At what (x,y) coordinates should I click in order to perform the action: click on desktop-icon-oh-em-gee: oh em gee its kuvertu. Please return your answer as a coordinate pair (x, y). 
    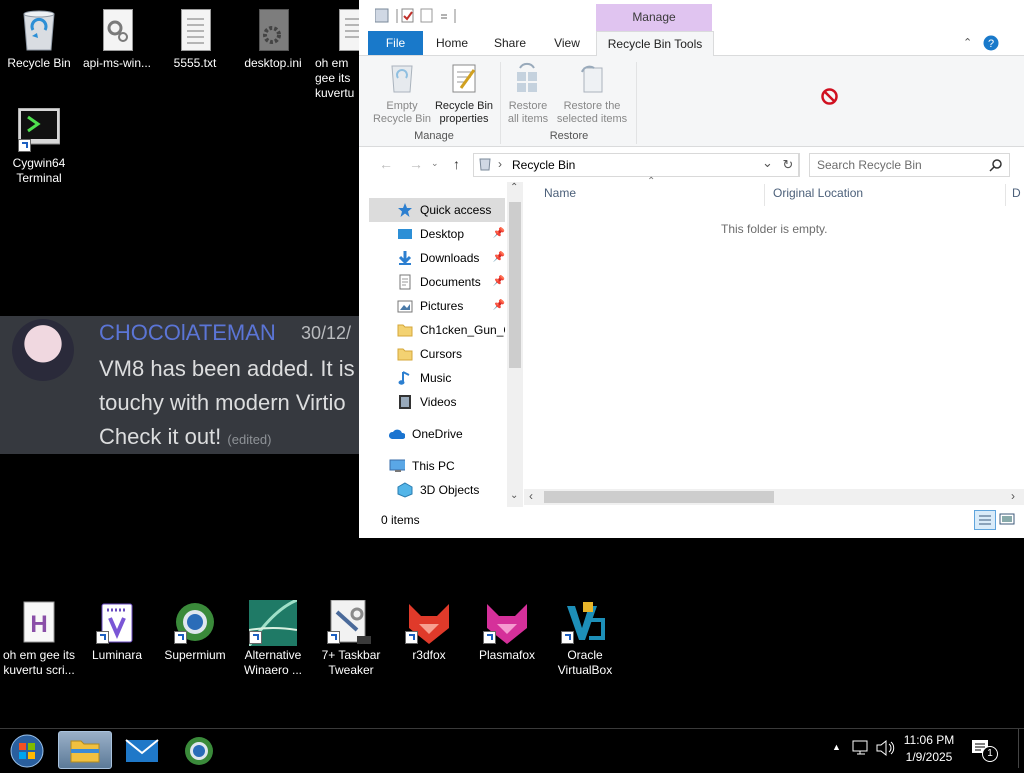
    Looking at the image, I should click on (336, 54).